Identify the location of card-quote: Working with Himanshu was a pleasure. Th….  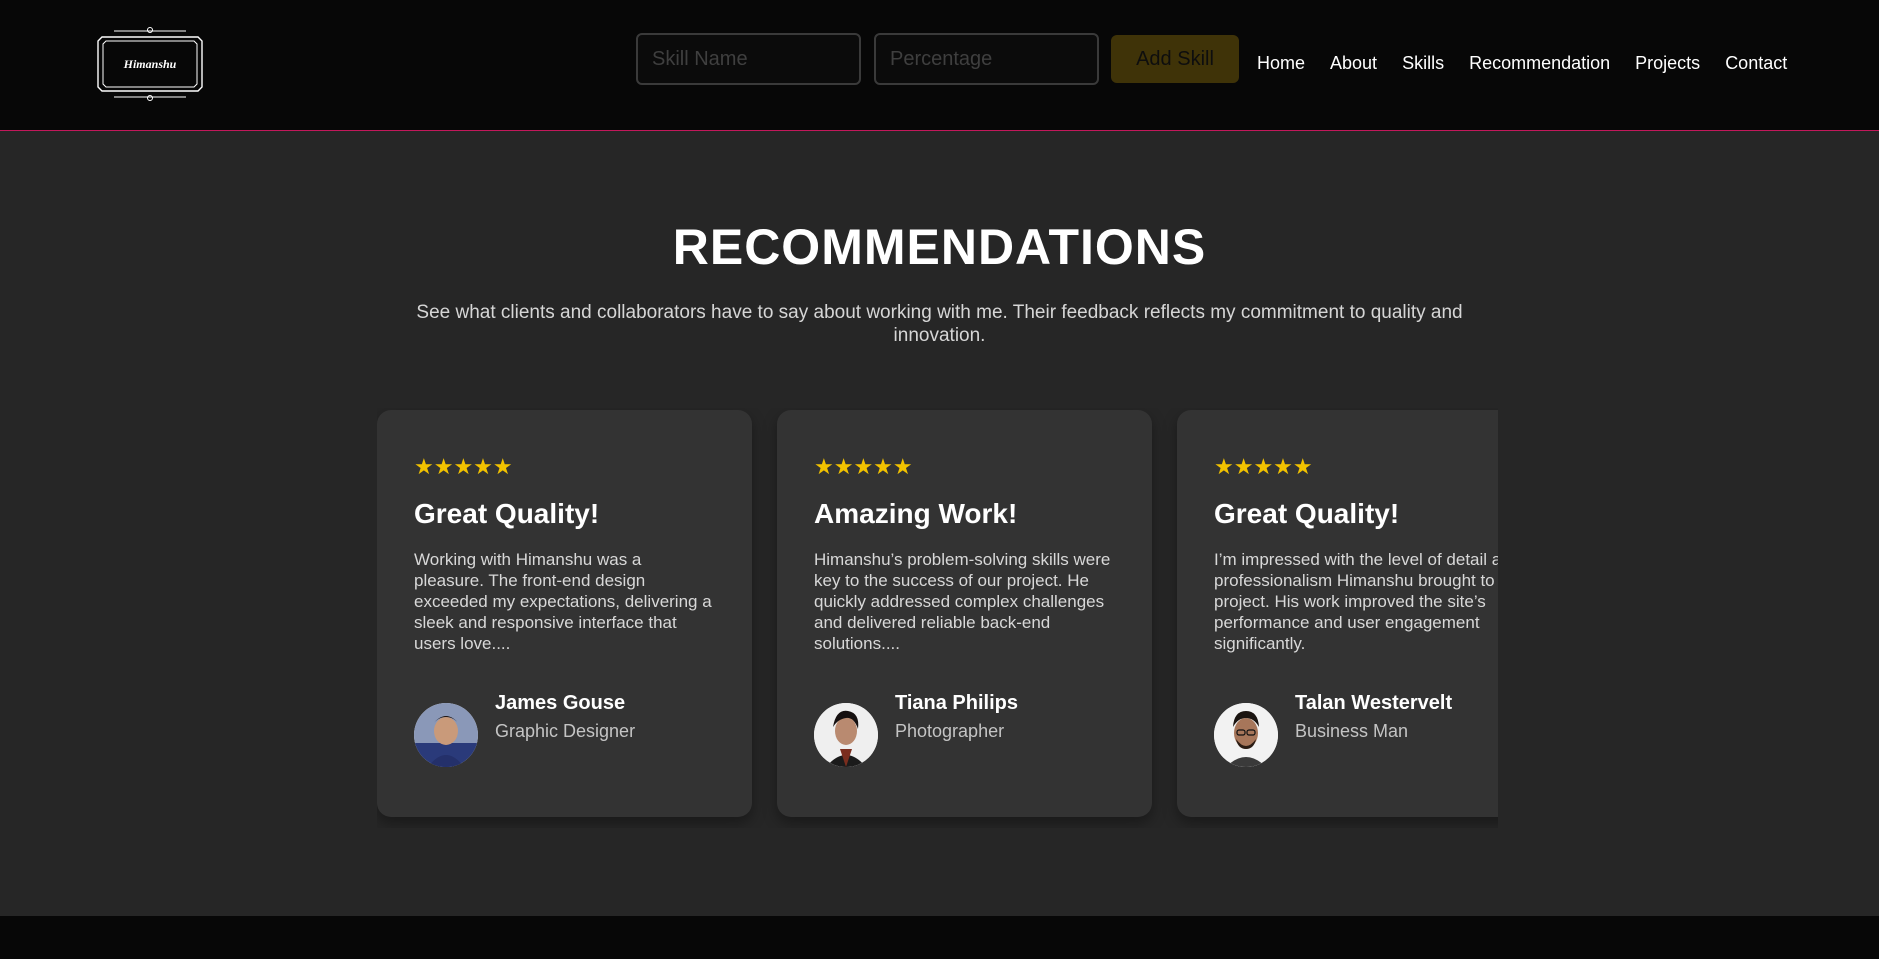
(563, 601).